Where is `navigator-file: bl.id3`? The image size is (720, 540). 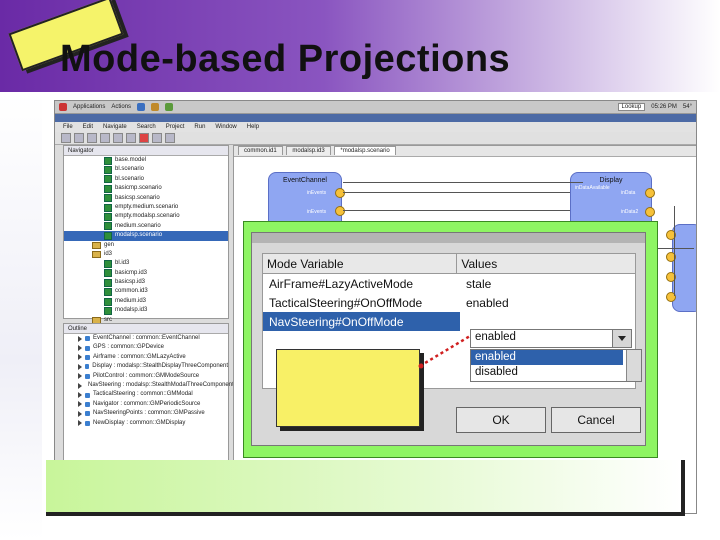 navigator-file: bl.id3 is located at coordinates (146, 263).